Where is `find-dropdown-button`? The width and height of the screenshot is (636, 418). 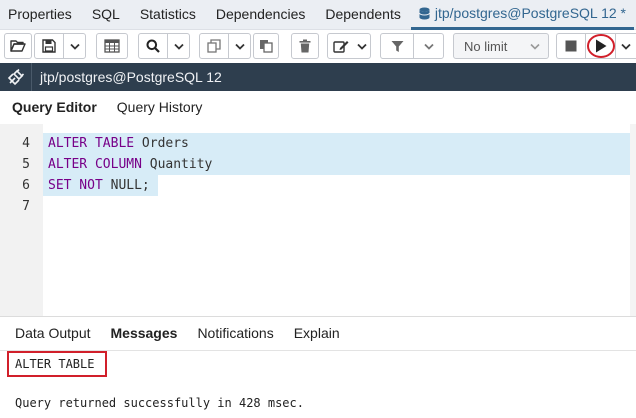 find-dropdown-button is located at coordinates (178, 46).